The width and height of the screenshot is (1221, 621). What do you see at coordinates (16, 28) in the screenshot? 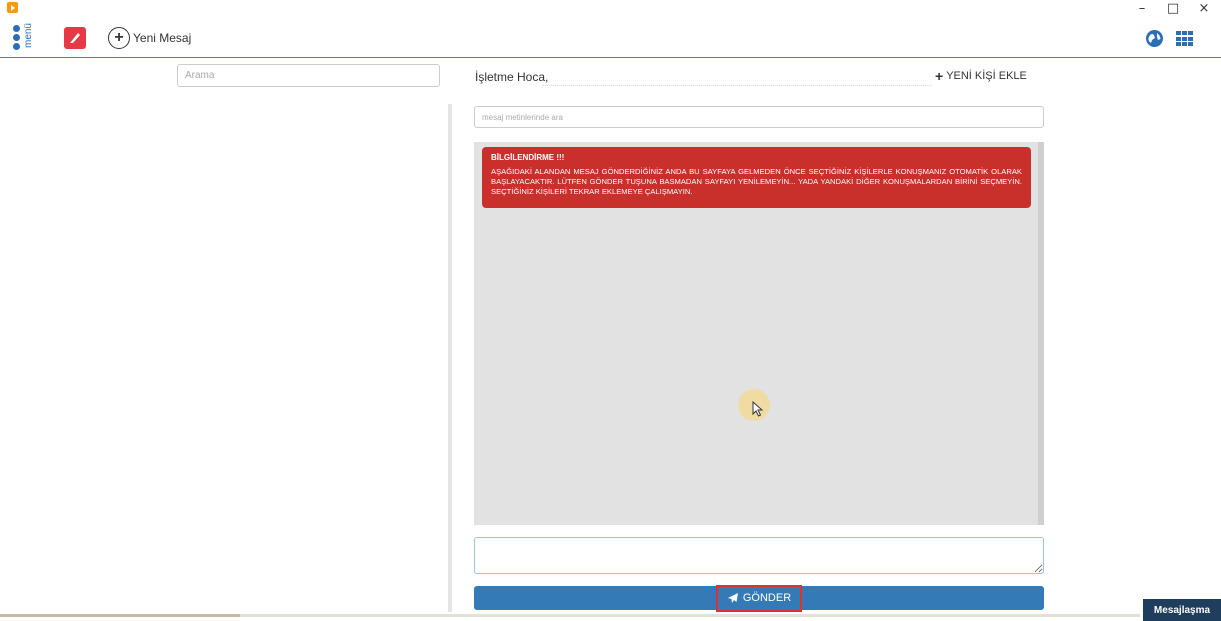
I see `menu-icon` at bounding box center [16, 28].